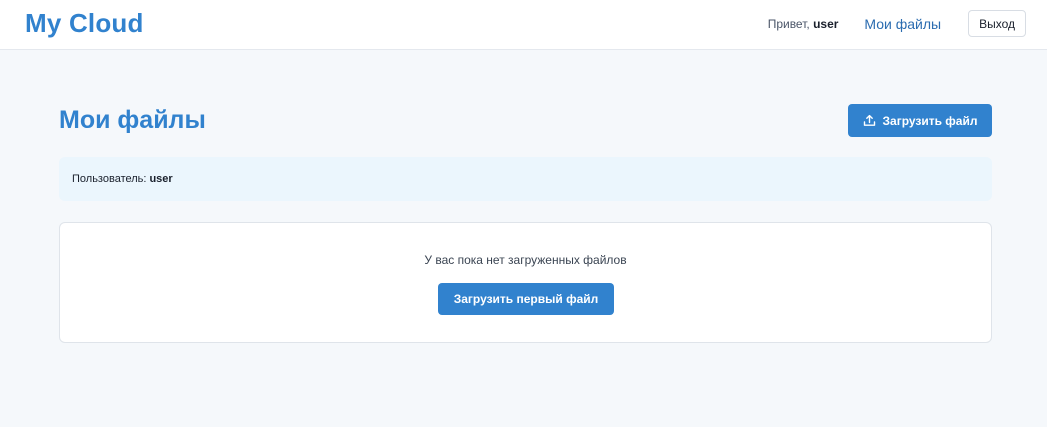 The width and height of the screenshot is (1047, 427). Describe the element at coordinates (161, 179) in the screenshot. I see `user-value: user` at that location.